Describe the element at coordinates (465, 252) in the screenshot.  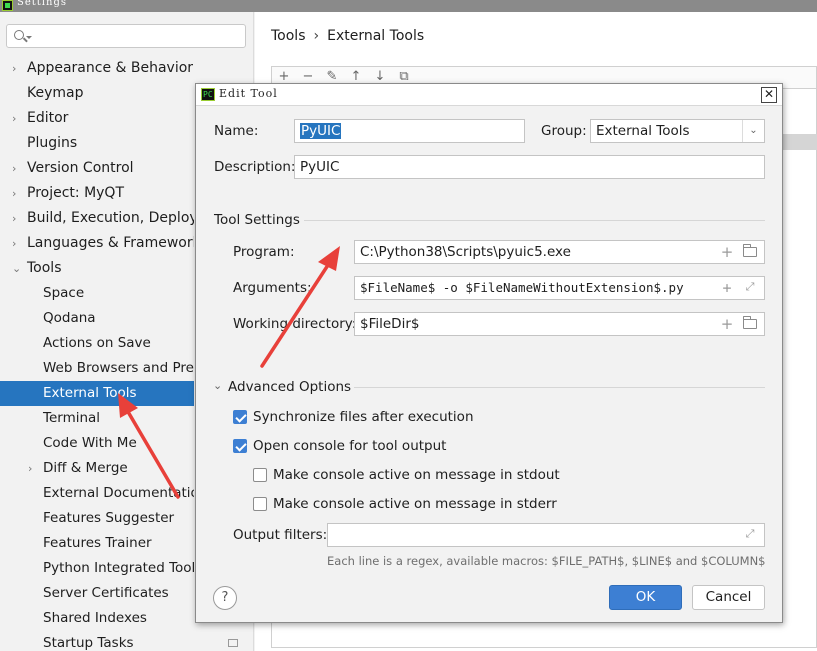
I see `program-field-value: C:\Python38\Scripts\pyuic5.exe` at that location.